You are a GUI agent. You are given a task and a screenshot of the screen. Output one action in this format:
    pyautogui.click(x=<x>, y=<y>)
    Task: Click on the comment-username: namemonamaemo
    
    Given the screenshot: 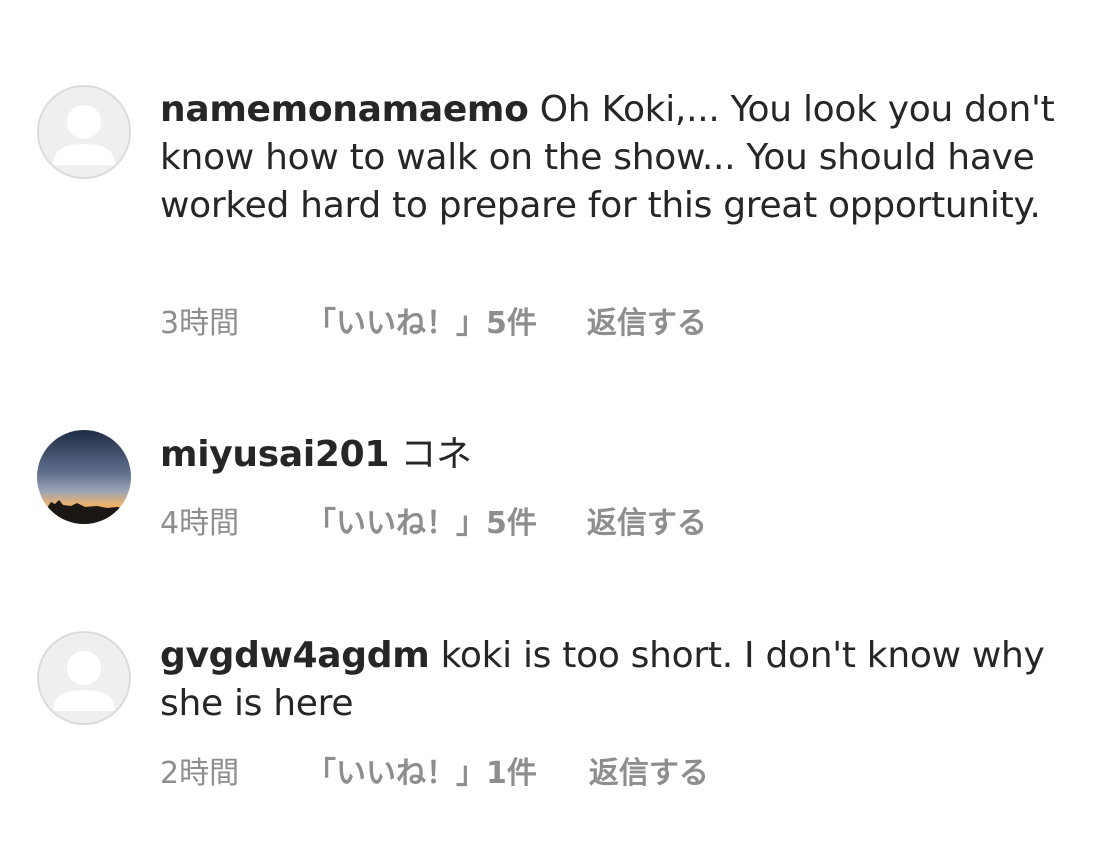 What is the action you would take?
    pyautogui.click(x=344, y=109)
    